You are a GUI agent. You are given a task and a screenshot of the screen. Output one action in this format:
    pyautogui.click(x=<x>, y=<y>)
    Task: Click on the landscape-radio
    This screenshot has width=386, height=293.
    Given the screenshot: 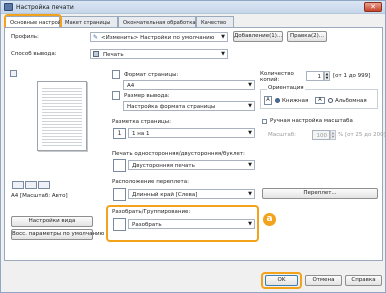 What is the action you would take?
    pyautogui.click(x=330, y=100)
    